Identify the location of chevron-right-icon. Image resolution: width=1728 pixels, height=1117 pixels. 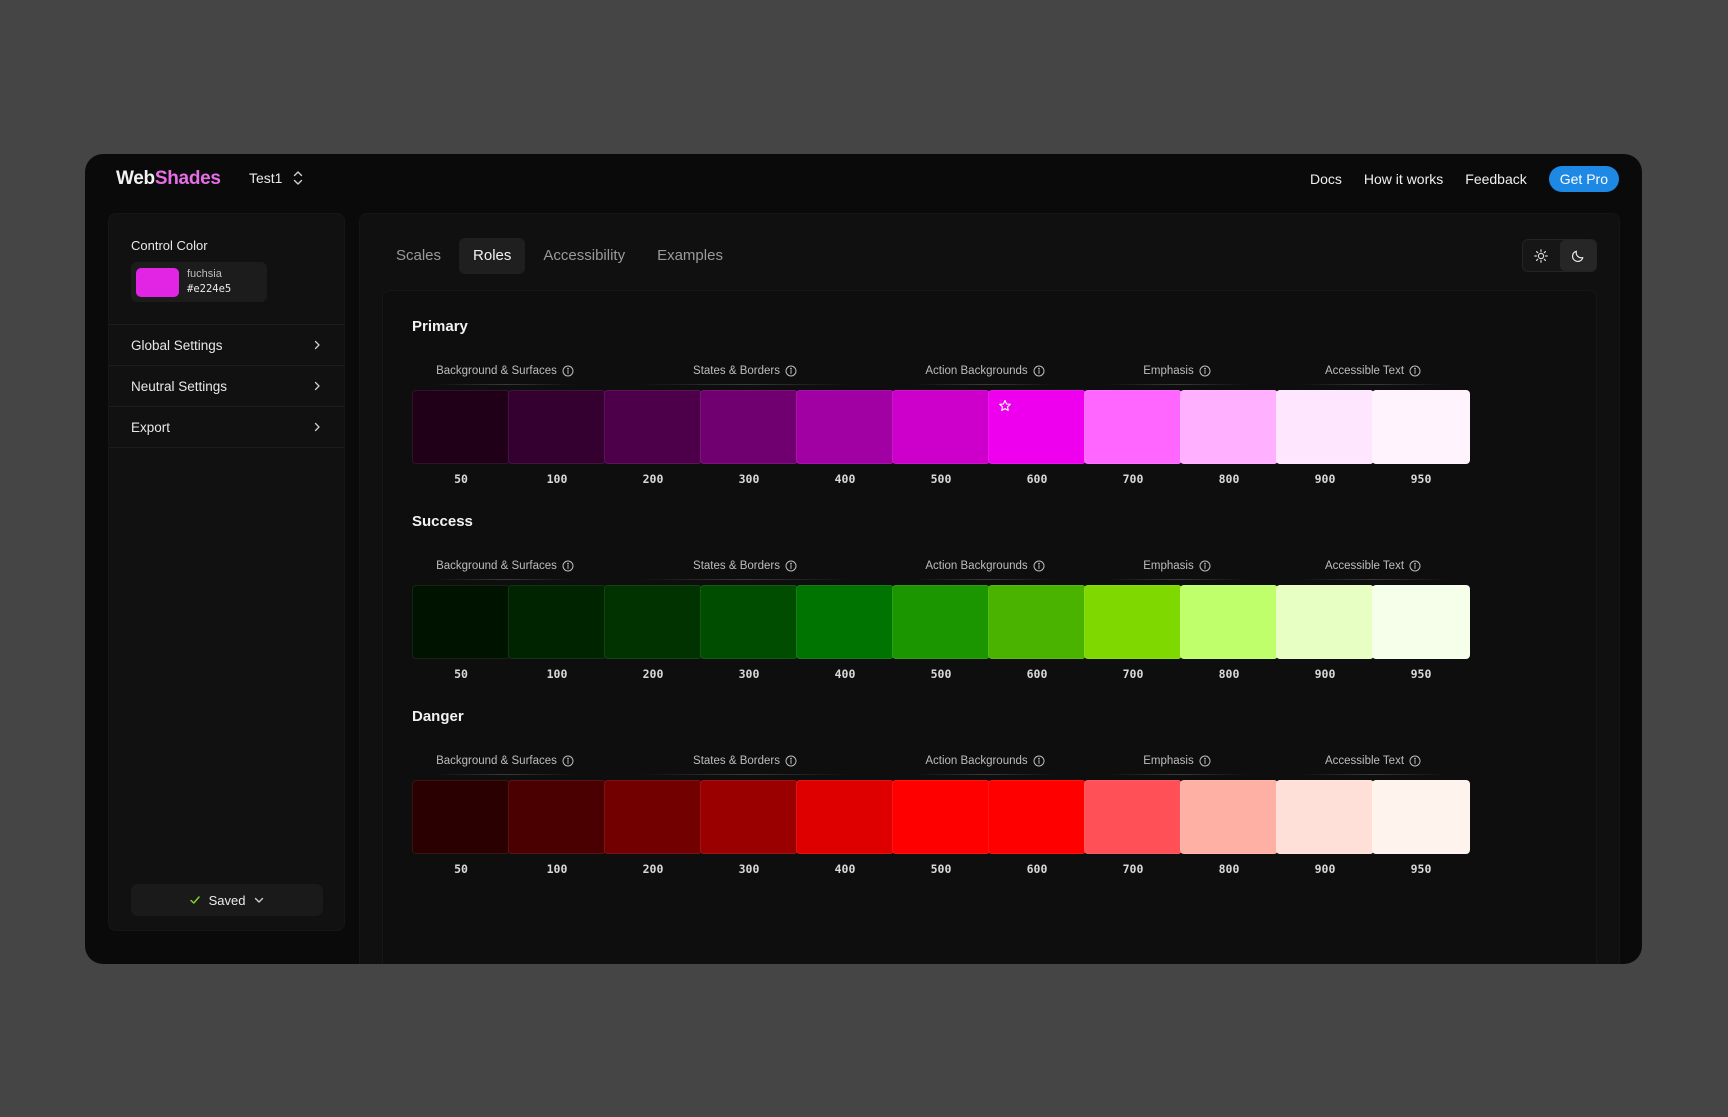
(317, 345).